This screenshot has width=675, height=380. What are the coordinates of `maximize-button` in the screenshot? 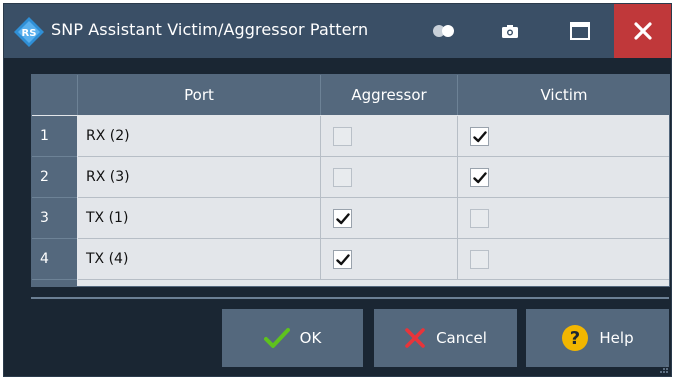 It's located at (580, 31).